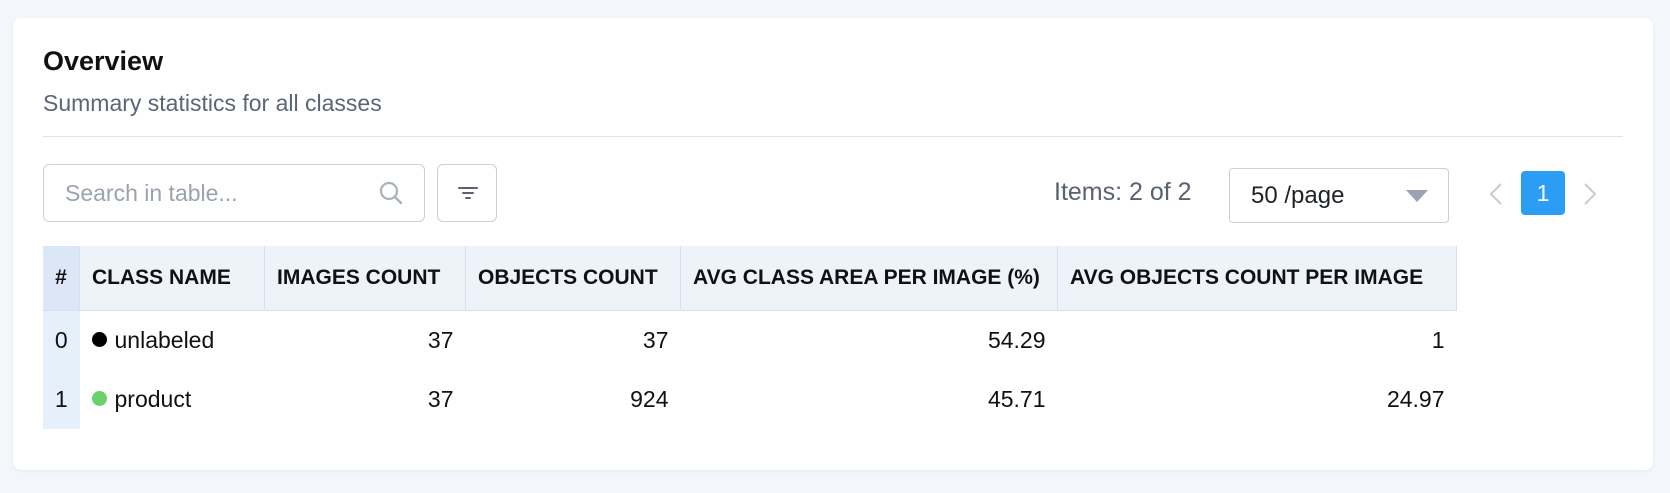 The height and width of the screenshot is (493, 1670). Describe the element at coordinates (1016, 340) in the screenshot. I see `avg-area-cell: 54.29` at that location.